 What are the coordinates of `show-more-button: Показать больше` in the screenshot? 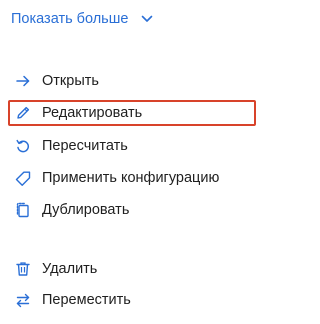 It's located at (82, 19).